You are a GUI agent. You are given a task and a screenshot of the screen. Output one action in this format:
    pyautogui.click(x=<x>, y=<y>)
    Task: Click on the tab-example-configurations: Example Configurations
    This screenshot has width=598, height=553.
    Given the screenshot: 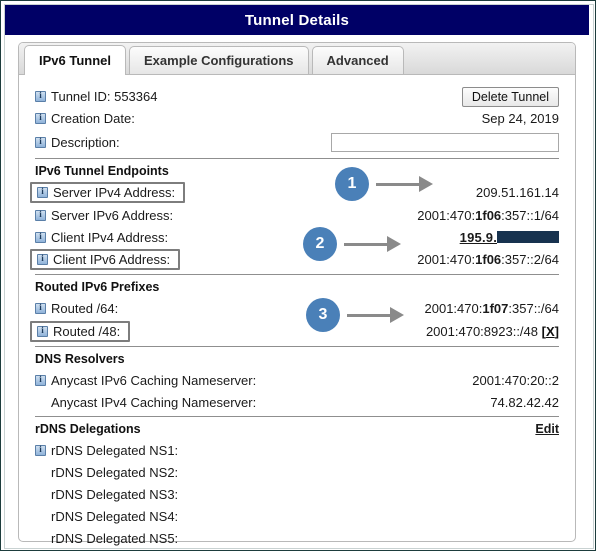 What is the action you would take?
    pyautogui.click(x=219, y=60)
    